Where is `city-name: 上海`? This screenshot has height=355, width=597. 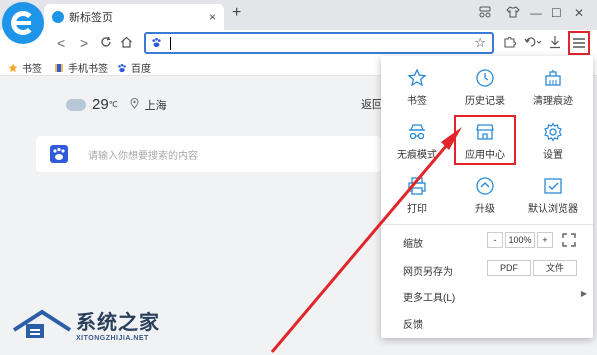 city-name: 上海 is located at coordinates (155, 105).